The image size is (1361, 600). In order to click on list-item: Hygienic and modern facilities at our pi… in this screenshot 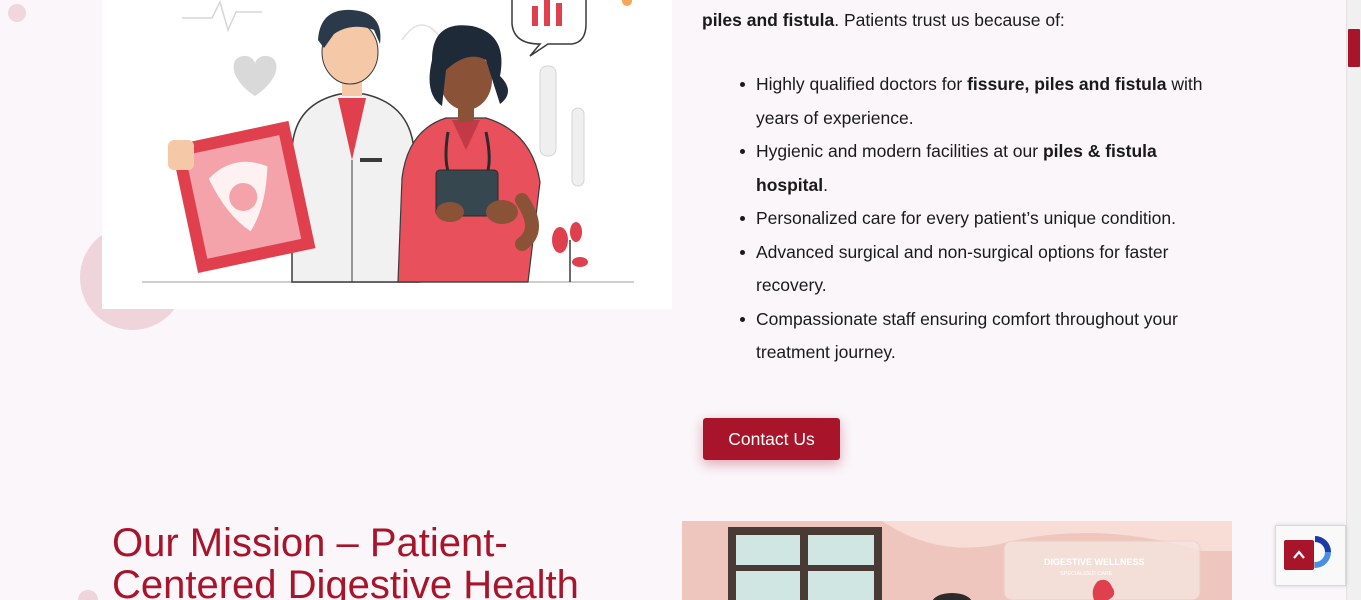, I will do `click(973, 168)`.